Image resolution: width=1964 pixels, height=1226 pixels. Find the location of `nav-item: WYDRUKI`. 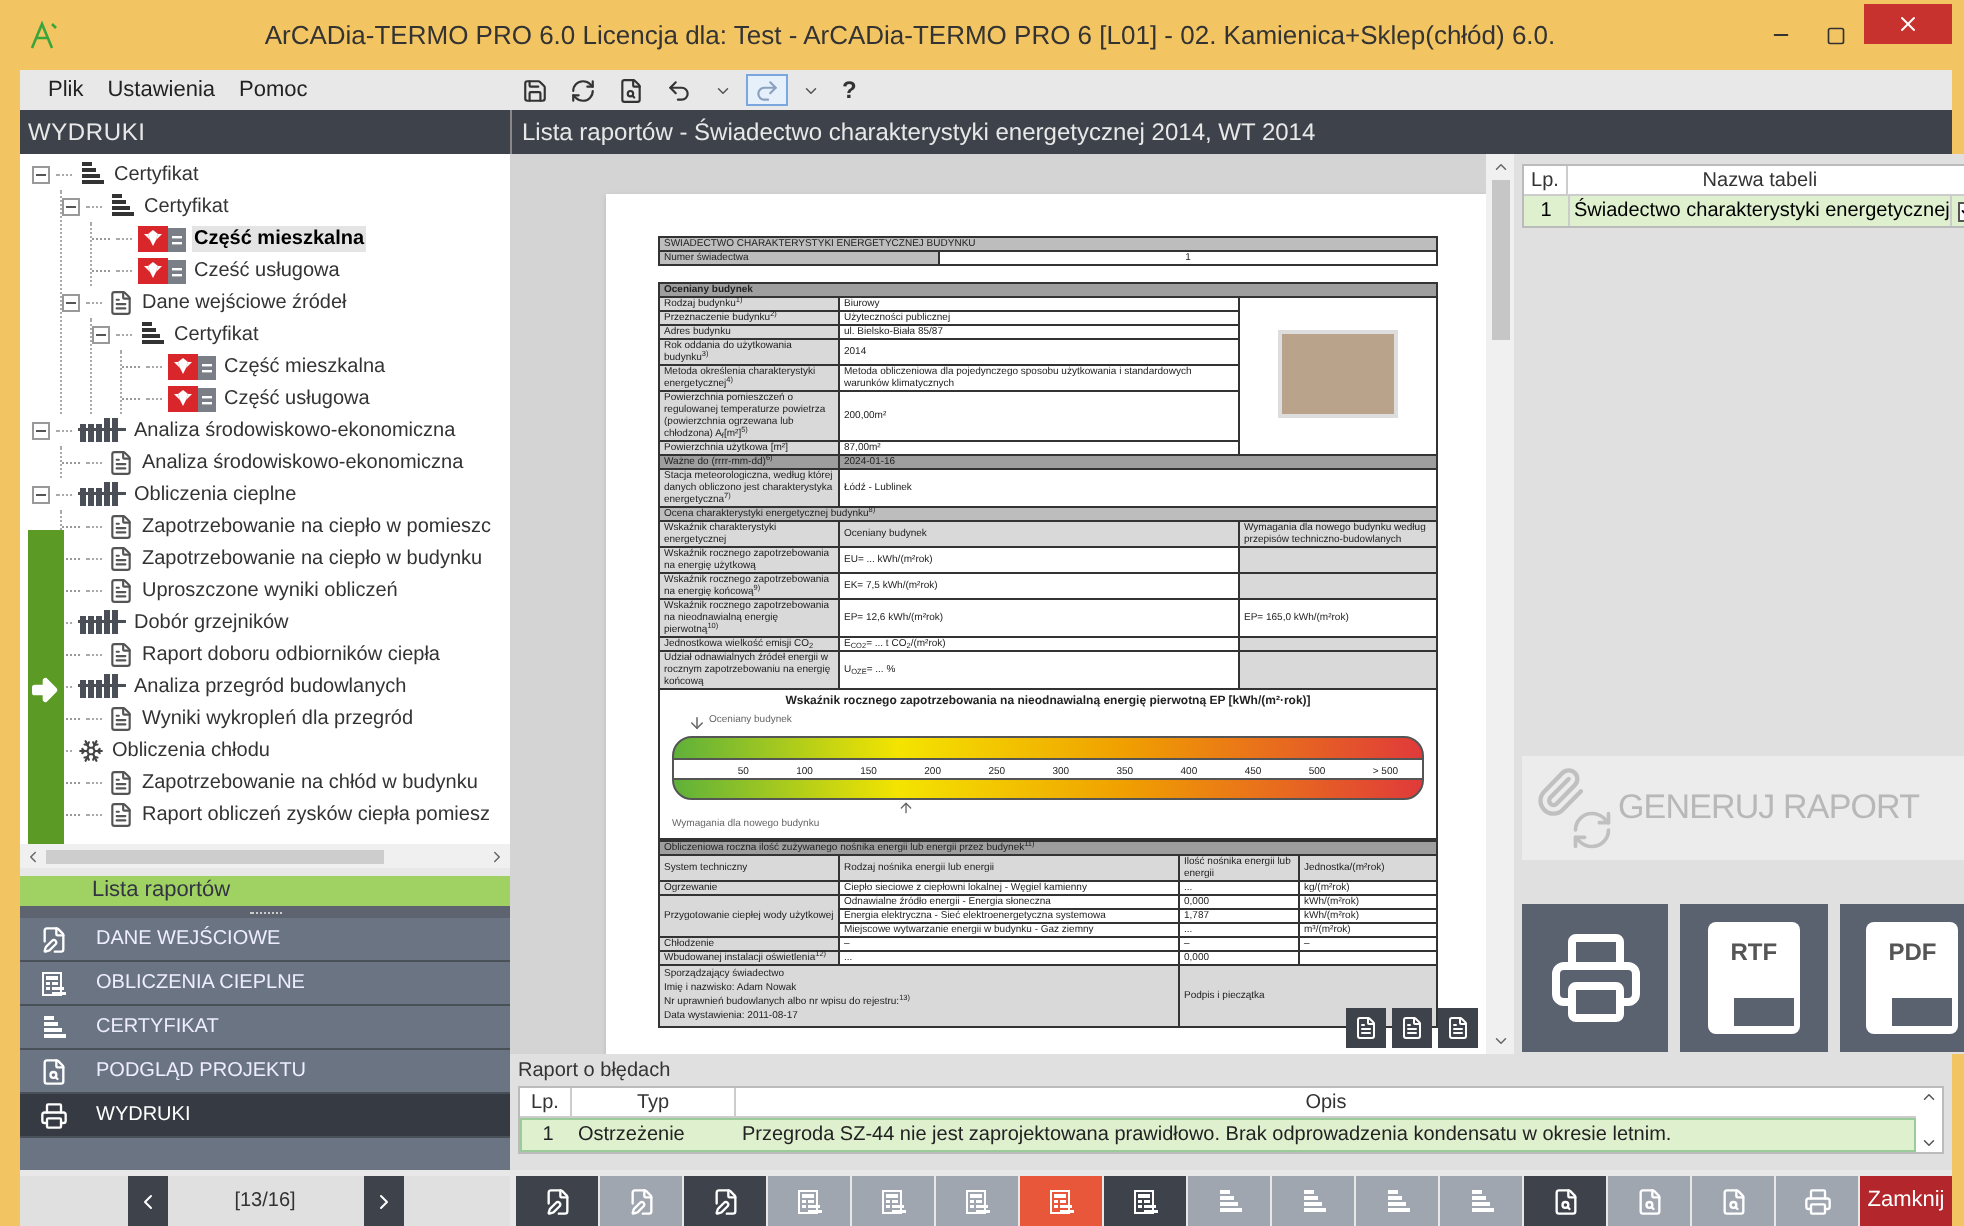

nav-item: WYDRUKI is located at coordinates (265, 1116).